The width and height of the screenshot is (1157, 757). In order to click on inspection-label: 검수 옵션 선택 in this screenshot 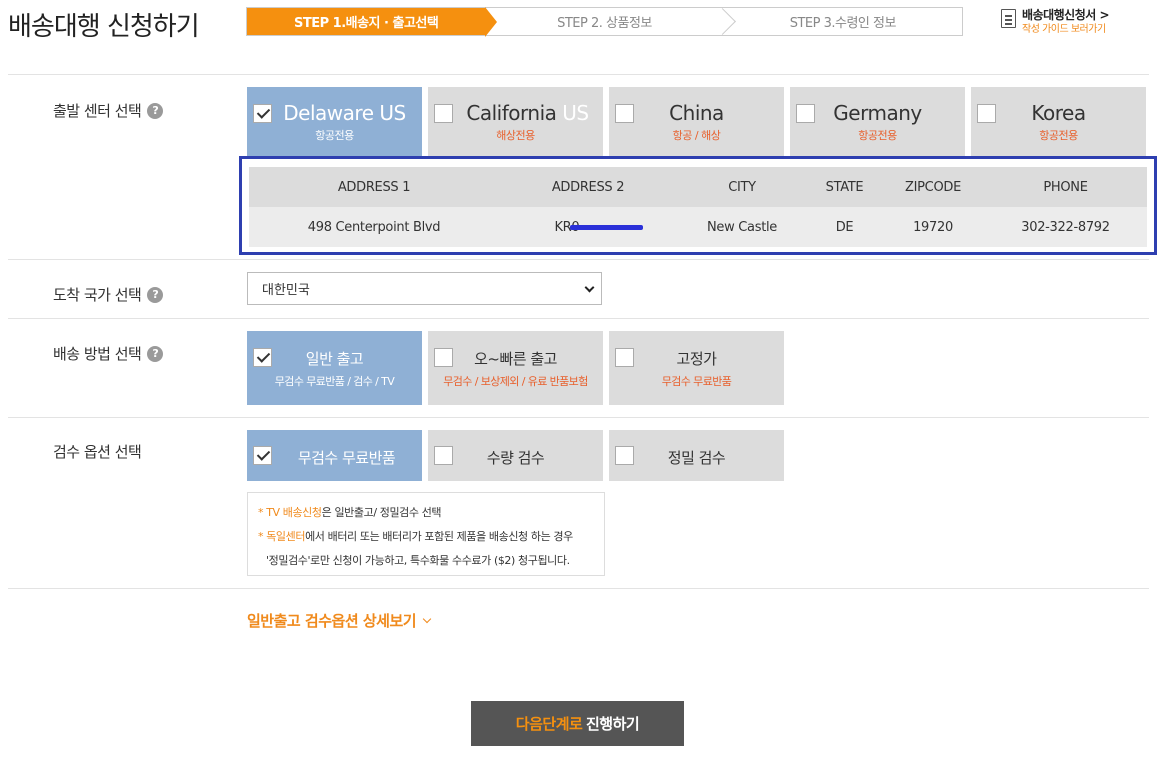, I will do `click(97, 451)`.